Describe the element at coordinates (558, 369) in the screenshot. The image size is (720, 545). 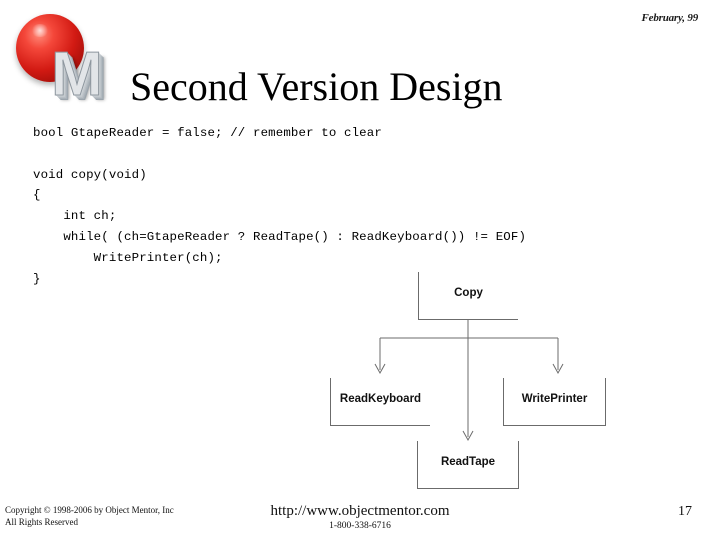
I see `arrowhead-writeprinter` at that location.